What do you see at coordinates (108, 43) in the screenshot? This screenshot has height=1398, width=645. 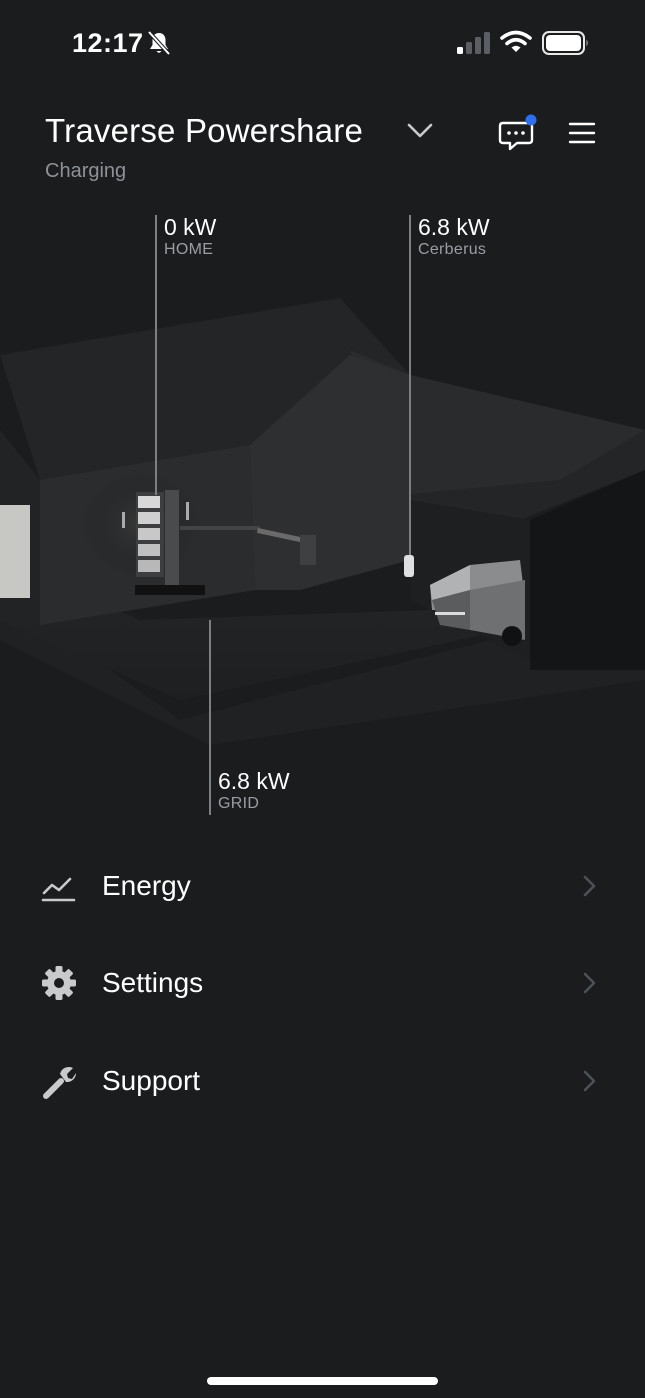 I see `status-time: 12:17` at bounding box center [108, 43].